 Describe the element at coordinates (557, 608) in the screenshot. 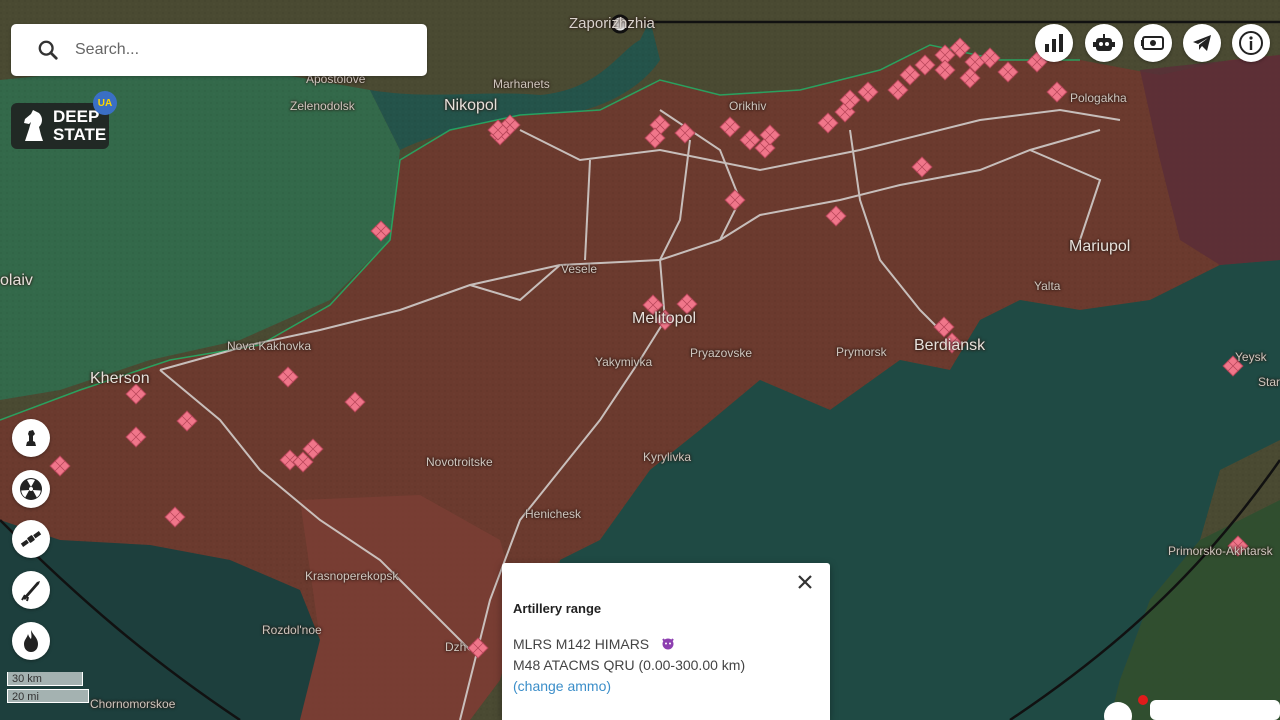

I see `popup-title: Artillery range` at that location.